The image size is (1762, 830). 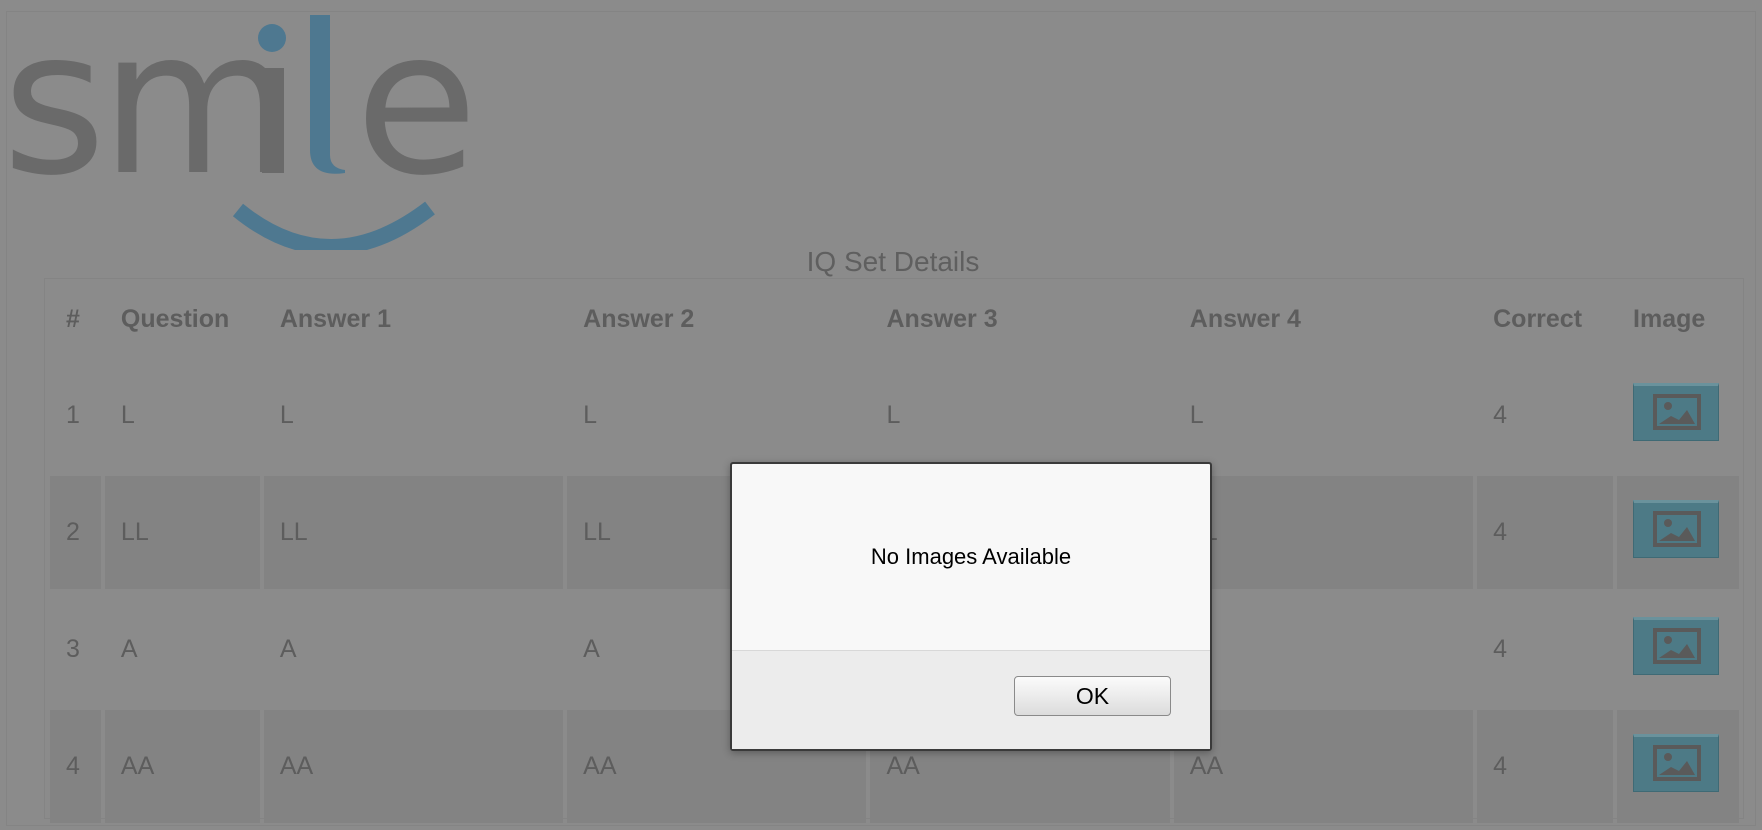 What do you see at coordinates (75, 766) in the screenshot?
I see `row-number: 4` at bounding box center [75, 766].